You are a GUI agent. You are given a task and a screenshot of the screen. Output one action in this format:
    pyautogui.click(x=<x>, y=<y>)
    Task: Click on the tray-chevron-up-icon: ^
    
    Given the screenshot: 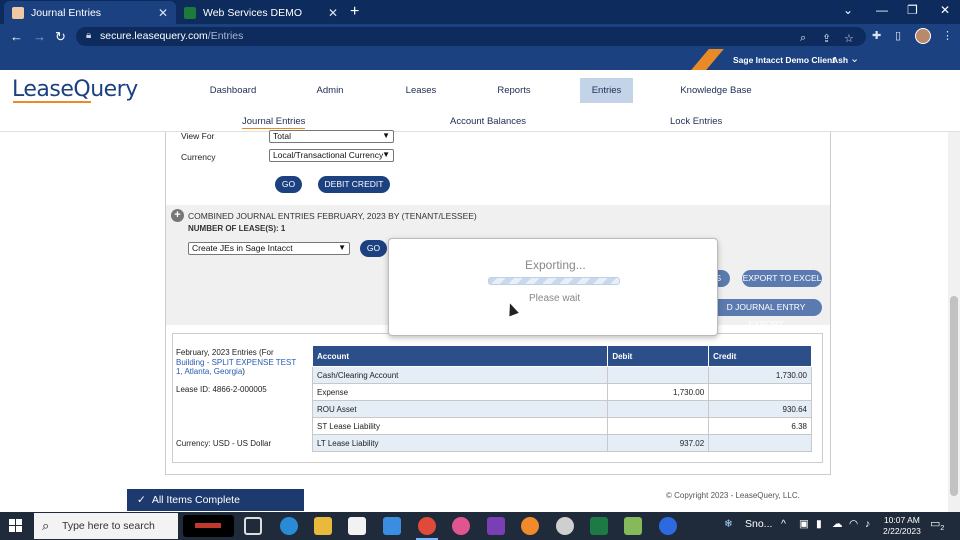 What is the action you would take?
    pyautogui.click(x=783, y=524)
    